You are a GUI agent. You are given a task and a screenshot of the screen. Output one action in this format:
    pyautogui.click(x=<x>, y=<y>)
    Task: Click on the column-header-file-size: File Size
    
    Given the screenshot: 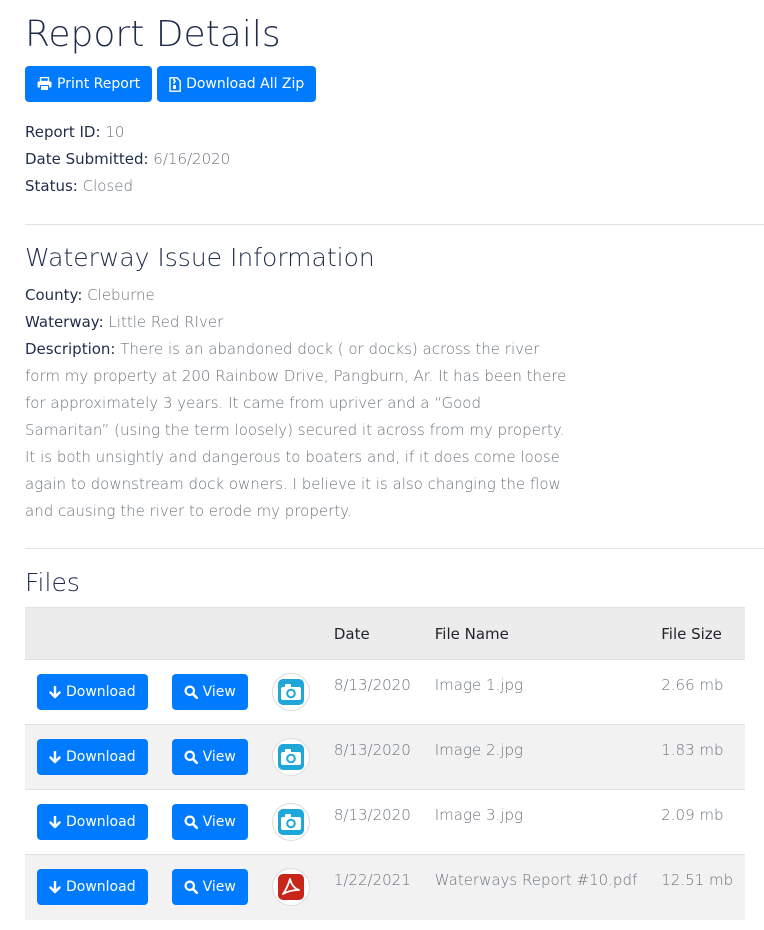 What is the action you would take?
    pyautogui.click(x=697, y=633)
    